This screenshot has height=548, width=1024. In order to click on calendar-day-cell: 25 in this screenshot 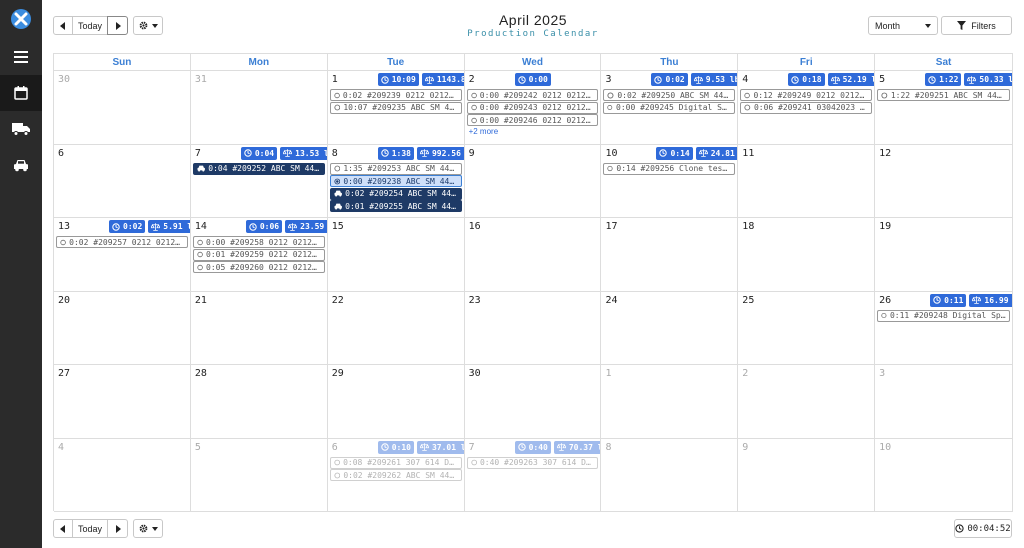, I will do `click(807, 328)`.